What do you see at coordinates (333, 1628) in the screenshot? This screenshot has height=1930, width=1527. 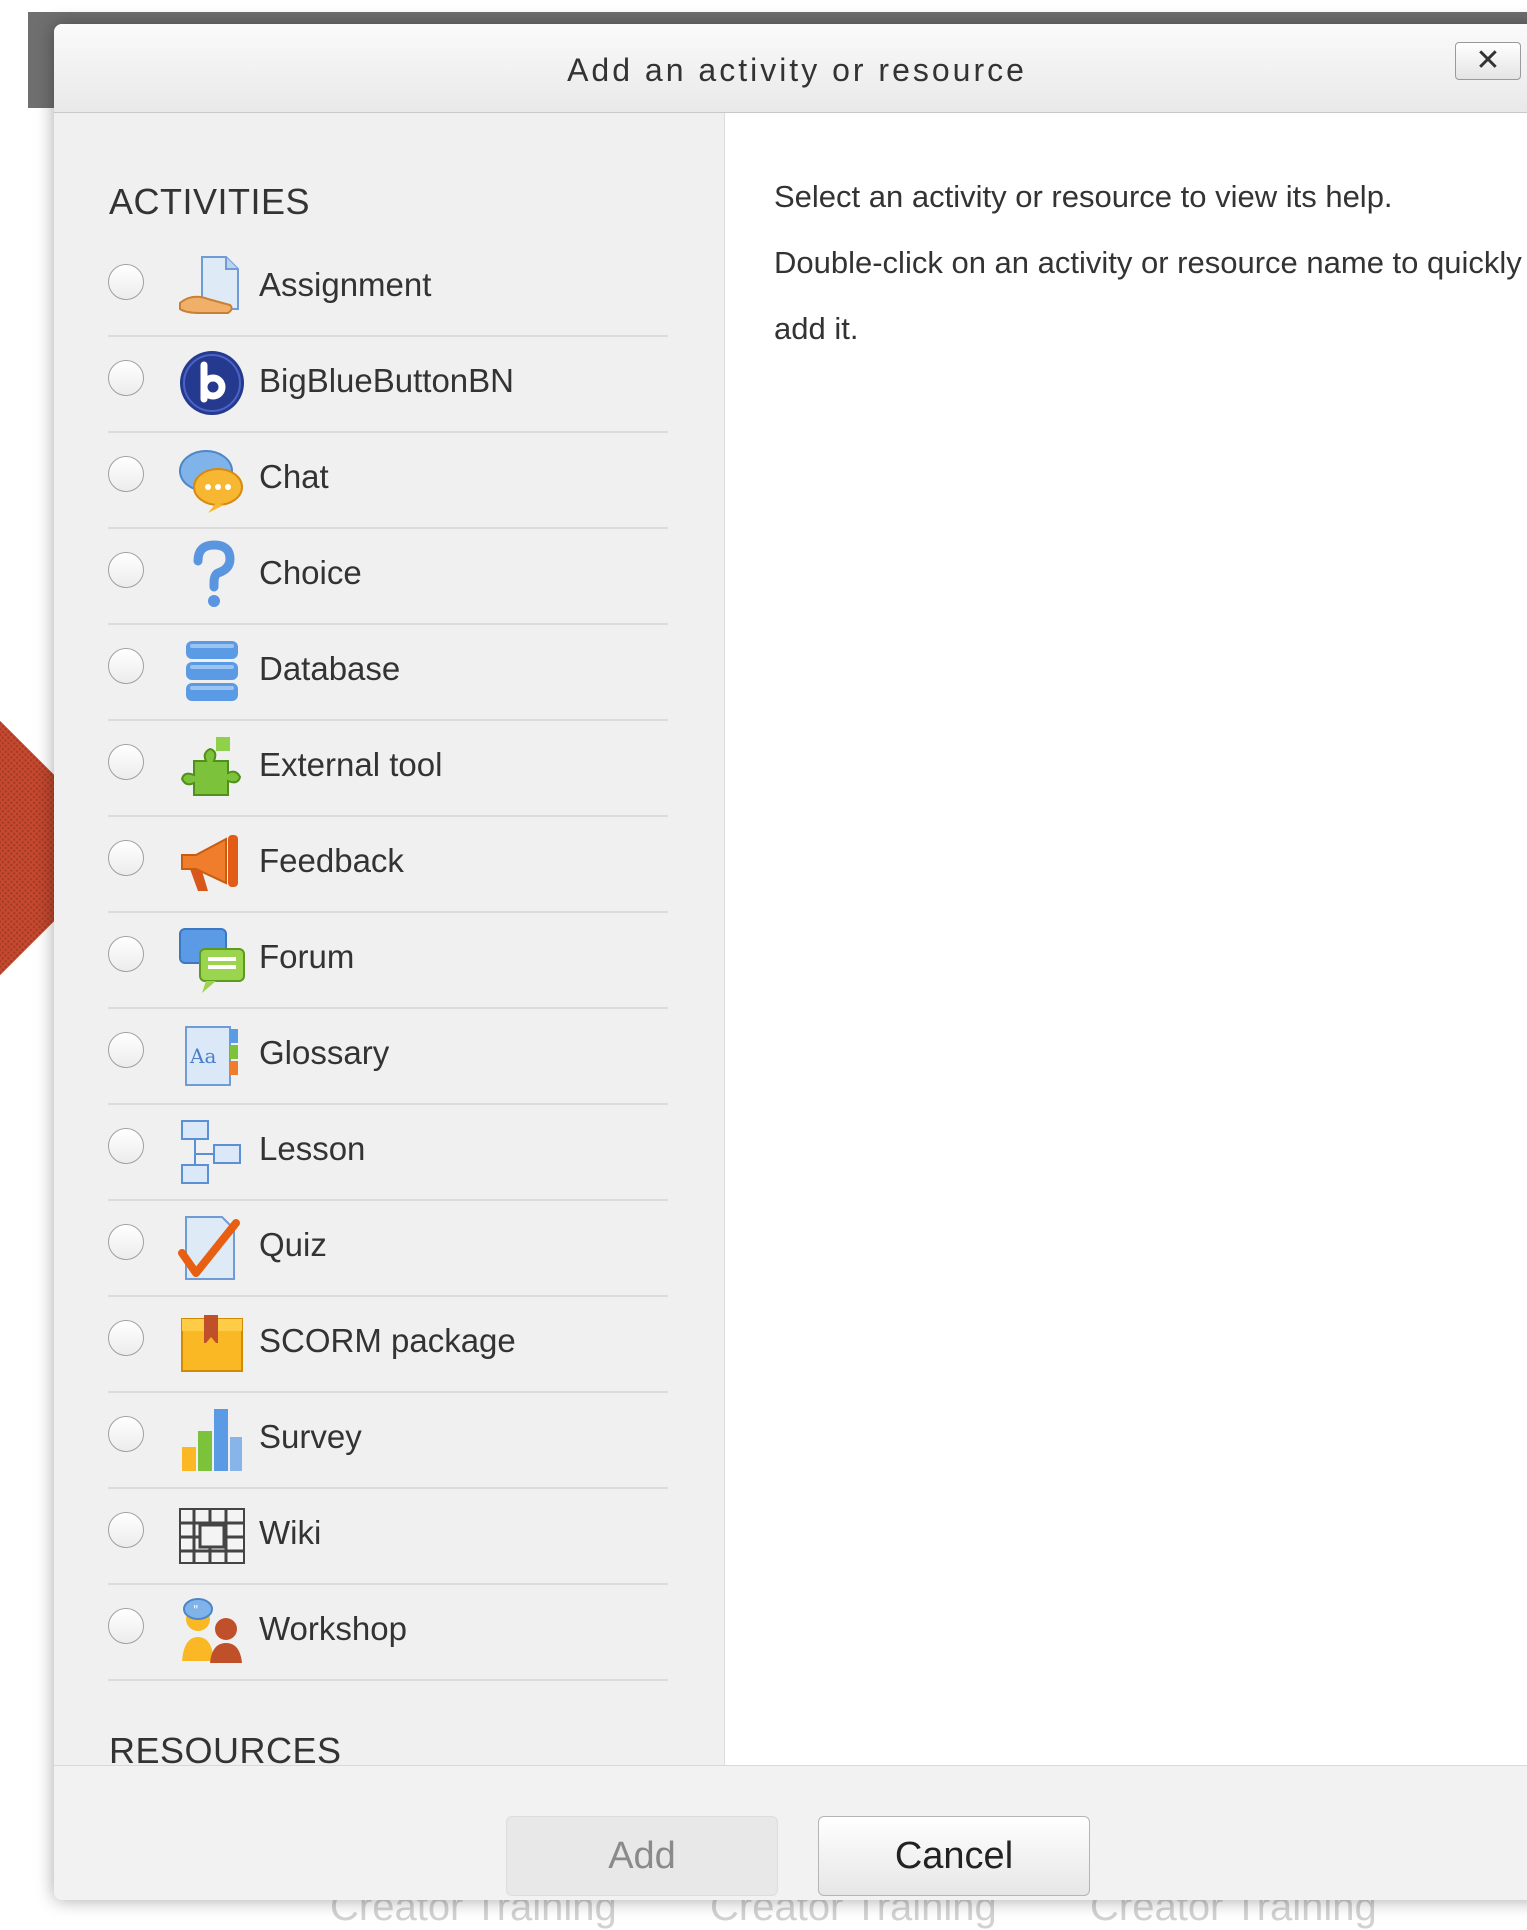 I see `option-label: Workshop` at bounding box center [333, 1628].